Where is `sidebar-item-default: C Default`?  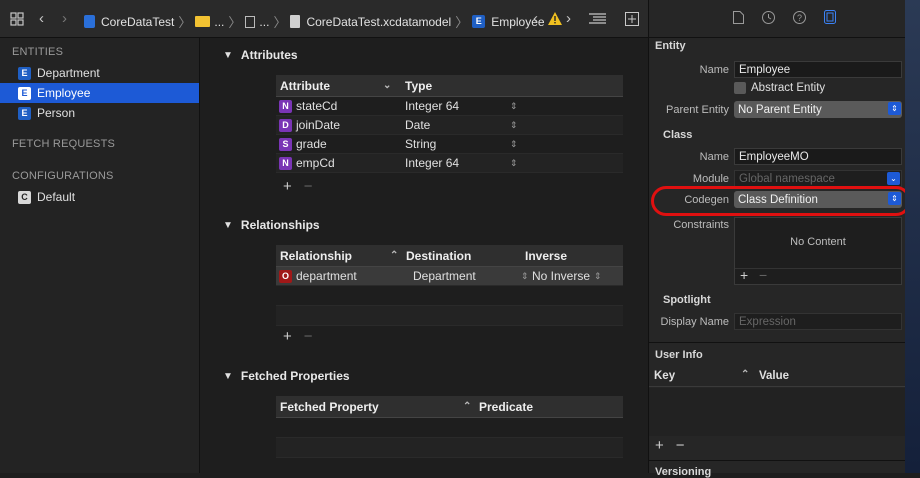 sidebar-item-default: C Default is located at coordinates (99, 197).